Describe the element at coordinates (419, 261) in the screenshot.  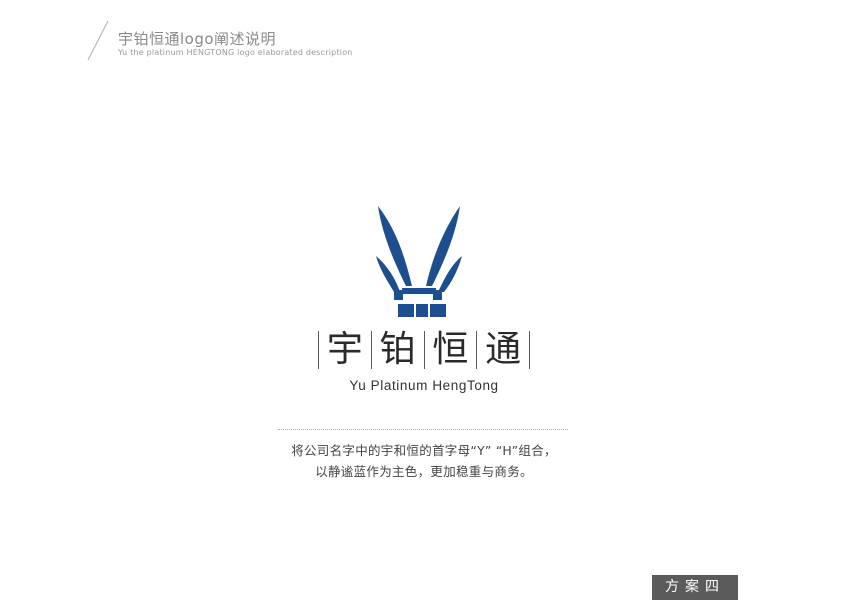
I see `yh-leaf-logo-icon` at that location.